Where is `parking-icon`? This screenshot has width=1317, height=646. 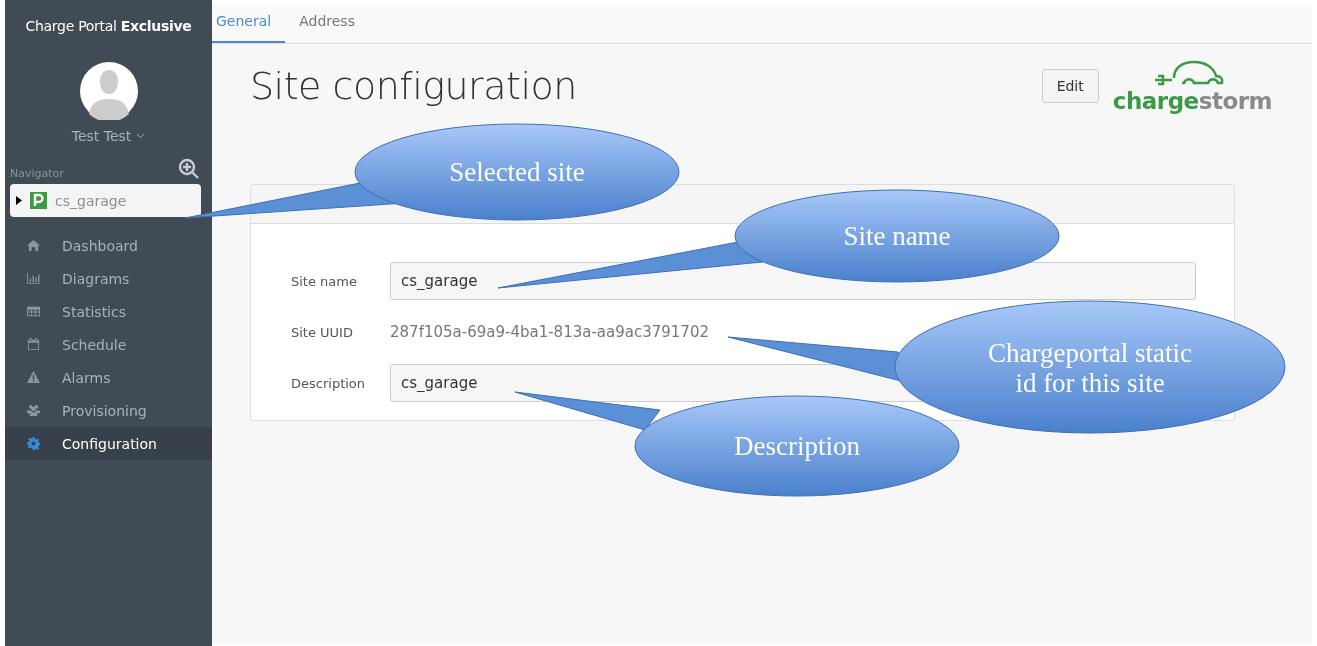 parking-icon is located at coordinates (38, 200).